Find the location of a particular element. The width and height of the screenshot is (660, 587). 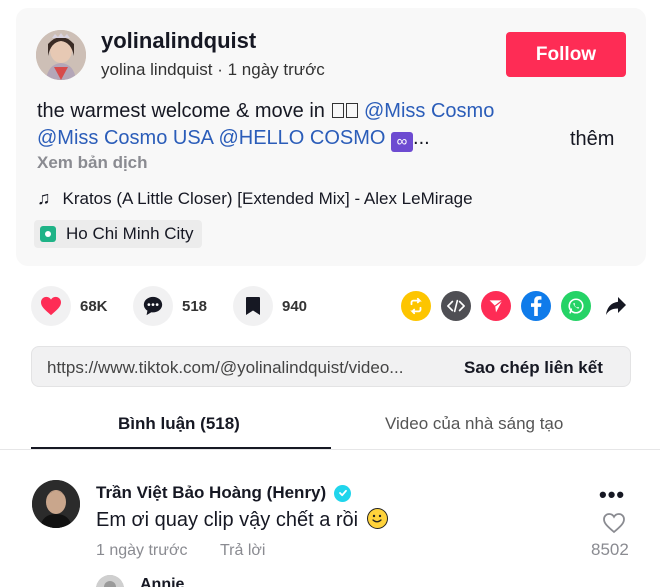

save-action: 940 is located at coordinates (270, 306).